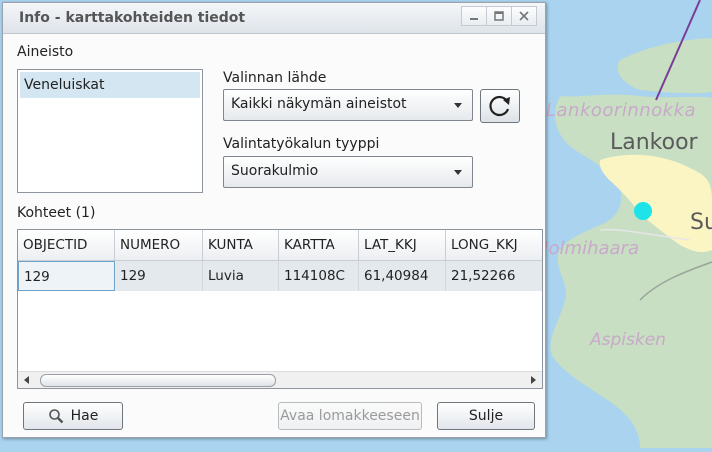 This screenshot has width=712, height=452. I want to click on window-controls, so click(499, 16).